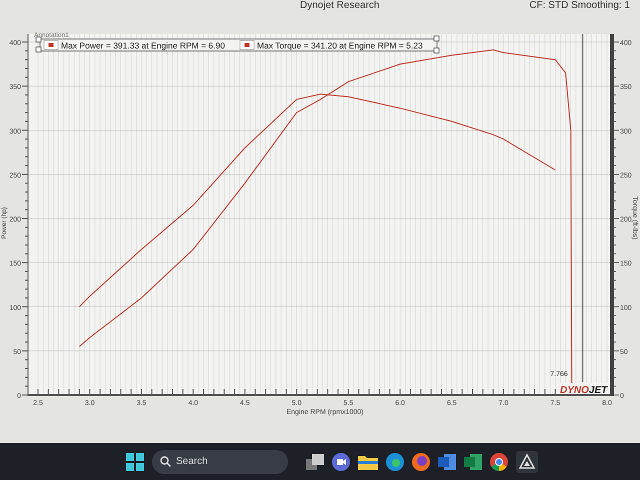  Describe the element at coordinates (220, 462) in the screenshot. I see `search-field: Search` at that location.